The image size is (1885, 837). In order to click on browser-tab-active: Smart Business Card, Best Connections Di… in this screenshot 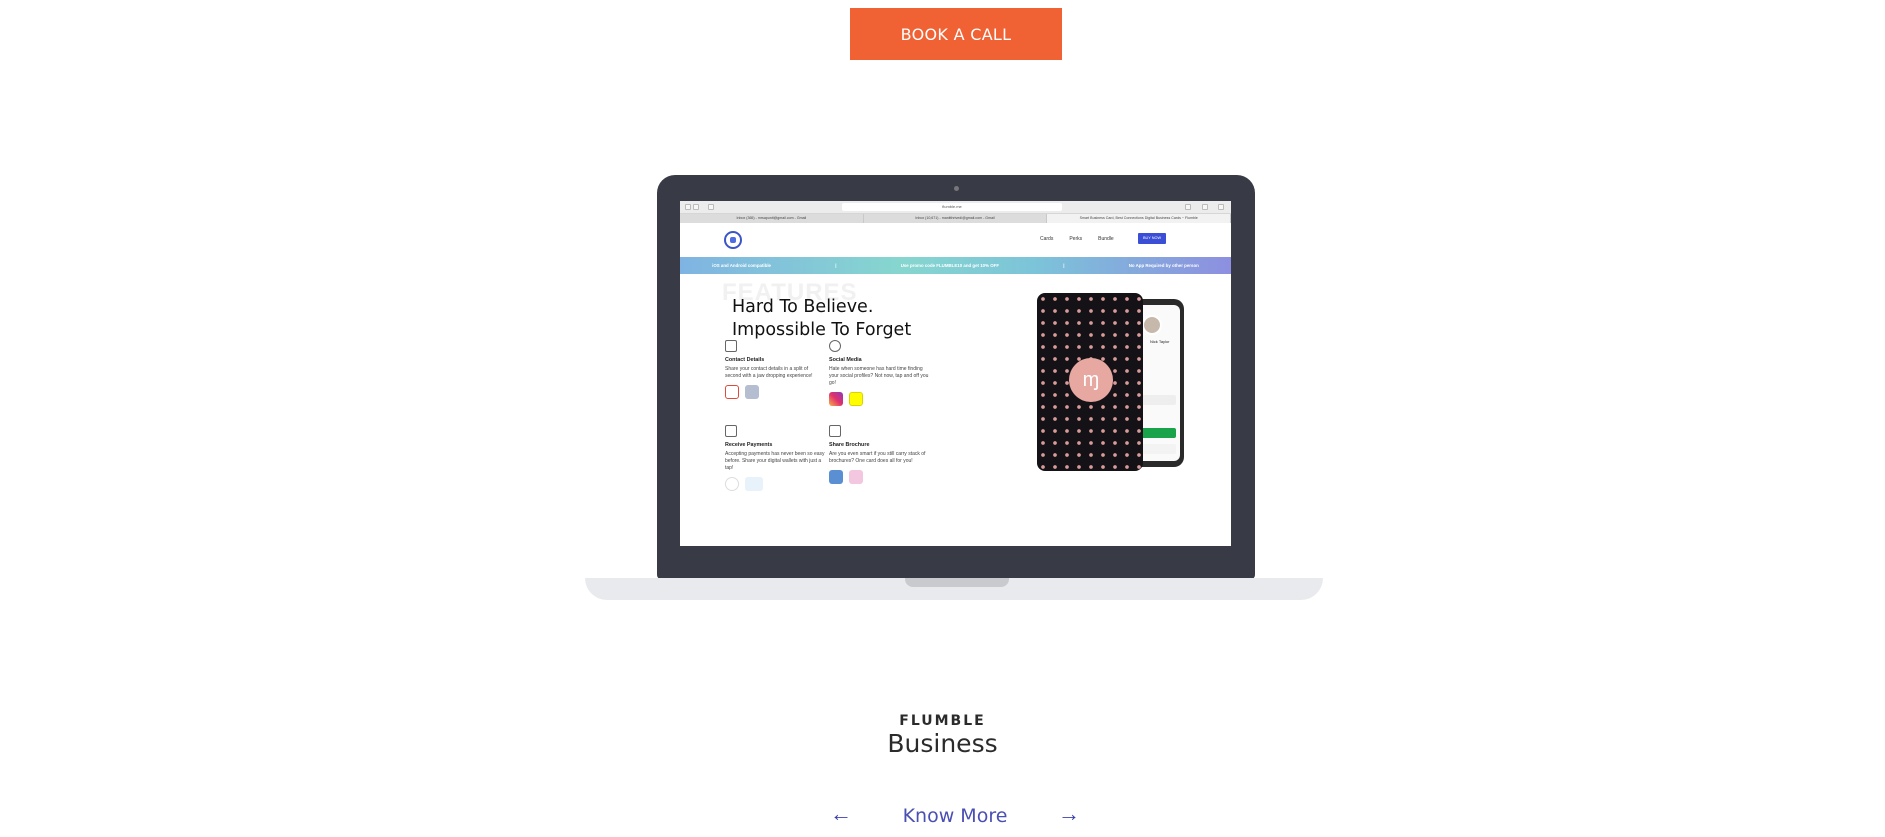, I will do `click(1139, 218)`.